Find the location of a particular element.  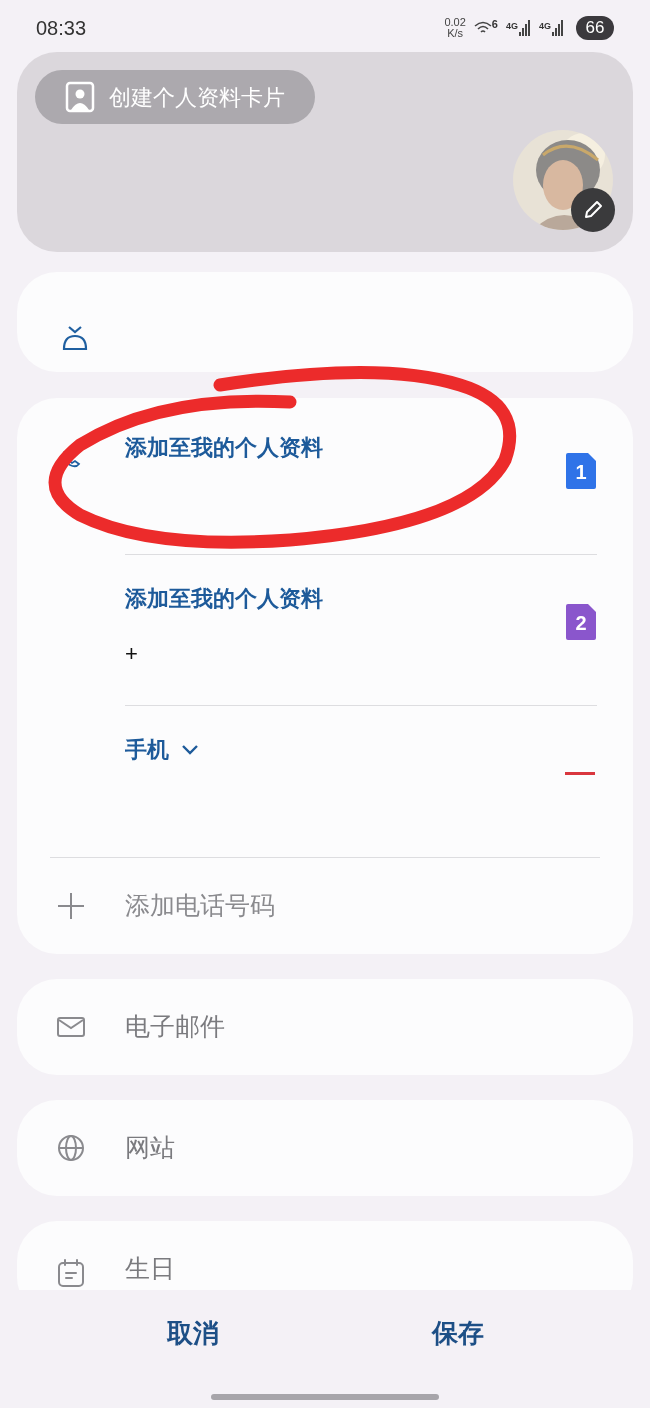

chevron-down-icon is located at coordinates (190, 749).